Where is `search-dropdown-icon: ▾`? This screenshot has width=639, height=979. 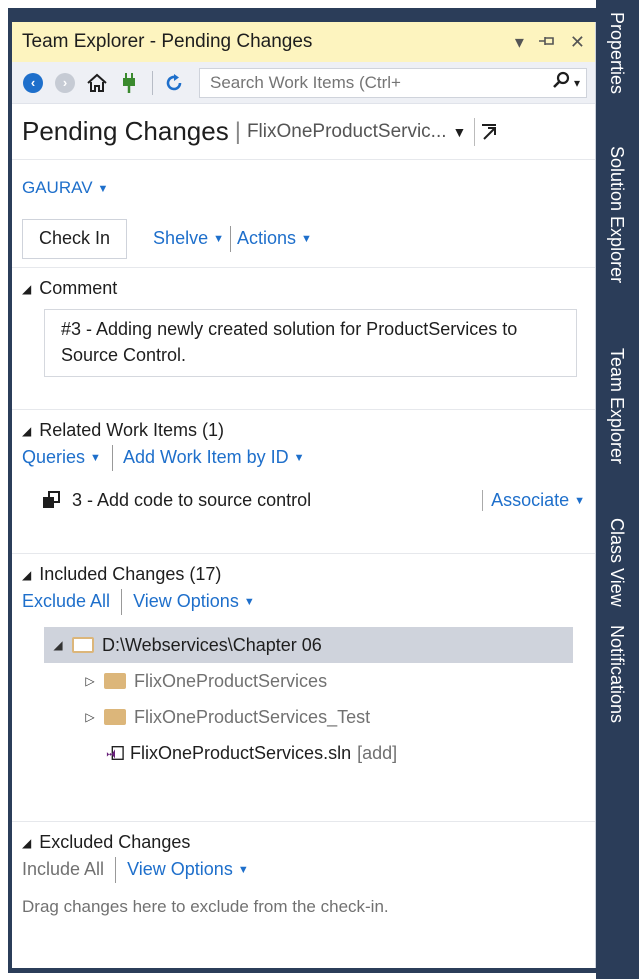
search-dropdown-icon: ▾ is located at coordinates (577, 83).